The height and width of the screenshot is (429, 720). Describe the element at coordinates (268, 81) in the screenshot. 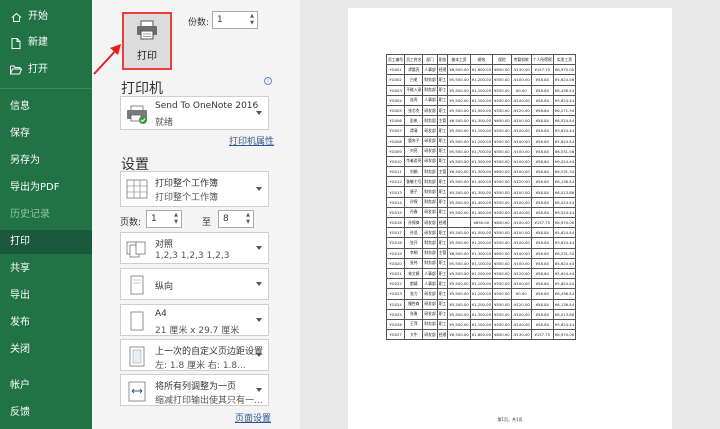

I see `info-icon: i` at that location.